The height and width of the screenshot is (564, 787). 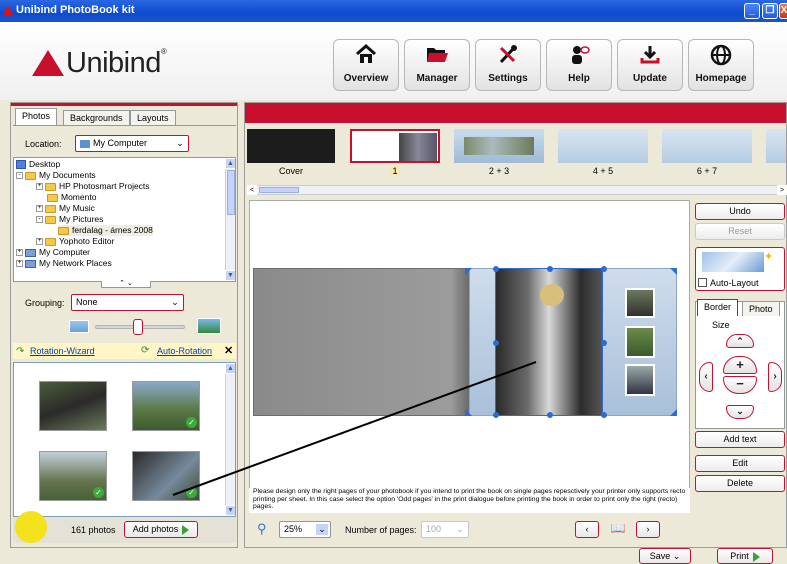 What do you see at coordinates (740, 412) in the screenshot?
I see `move-down-button: ⌄` at bounding box center [740, 412].